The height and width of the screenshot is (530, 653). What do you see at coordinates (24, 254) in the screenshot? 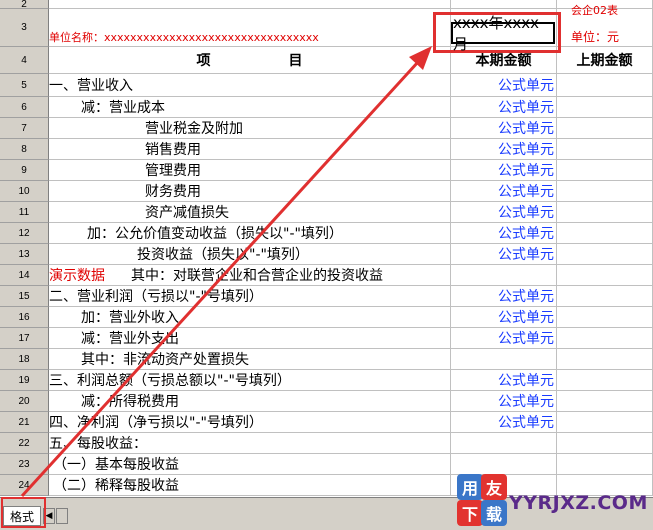
I see `row-header: 13` at bounding box center [24, 254].